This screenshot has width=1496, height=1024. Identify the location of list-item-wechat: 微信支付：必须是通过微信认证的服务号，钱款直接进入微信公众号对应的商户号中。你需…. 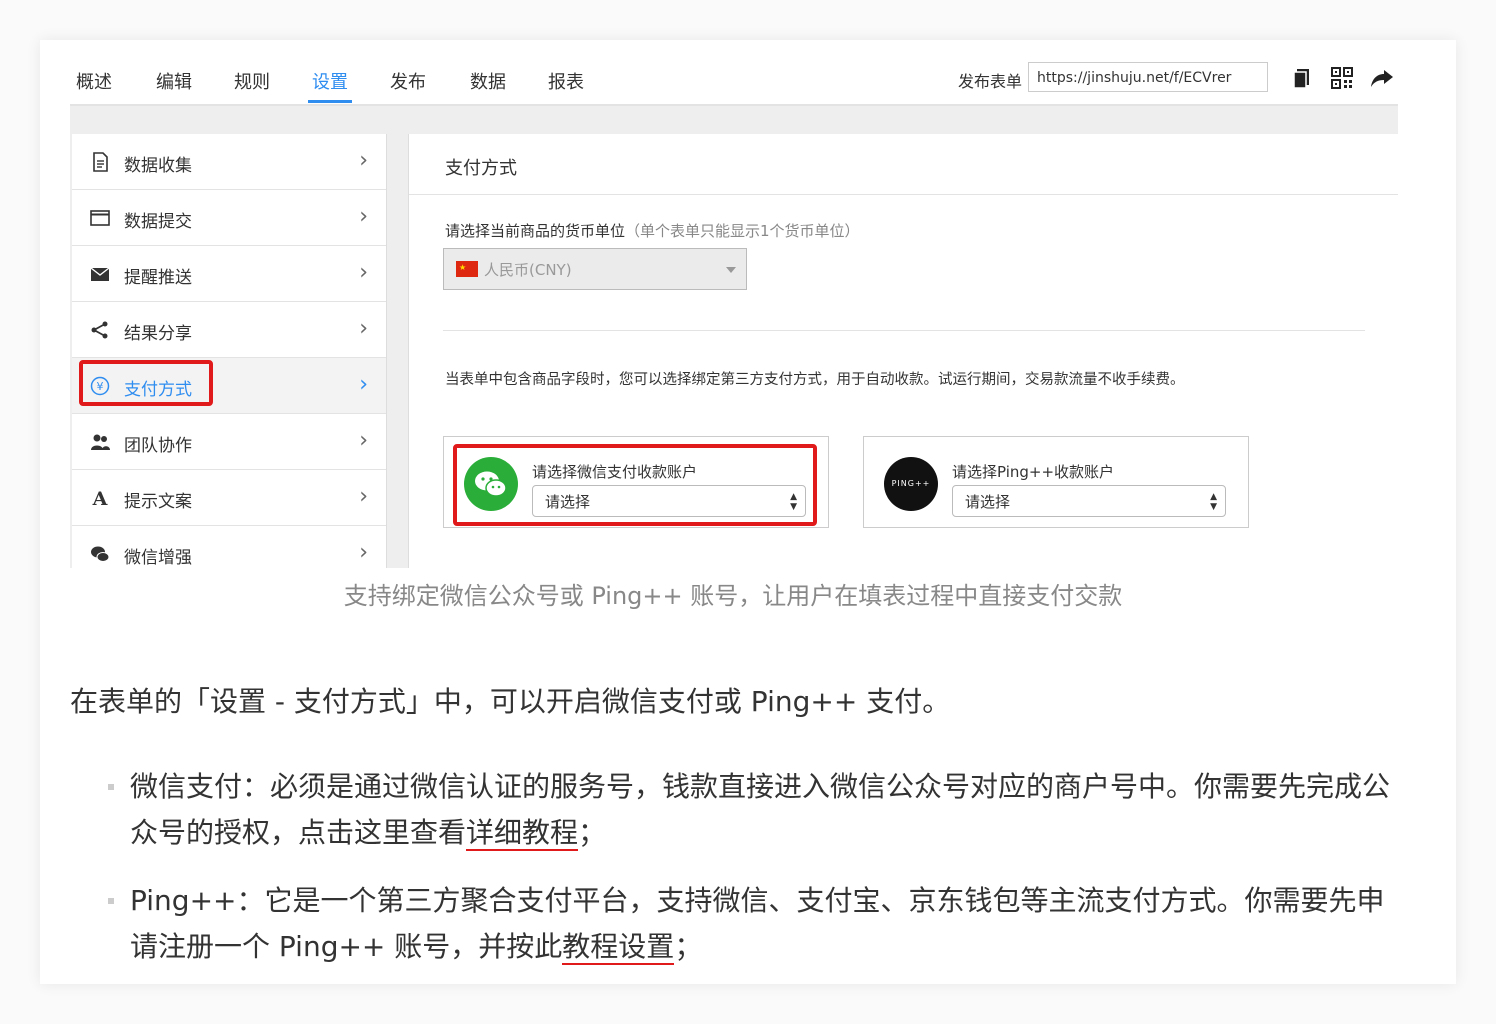
(765, 810).